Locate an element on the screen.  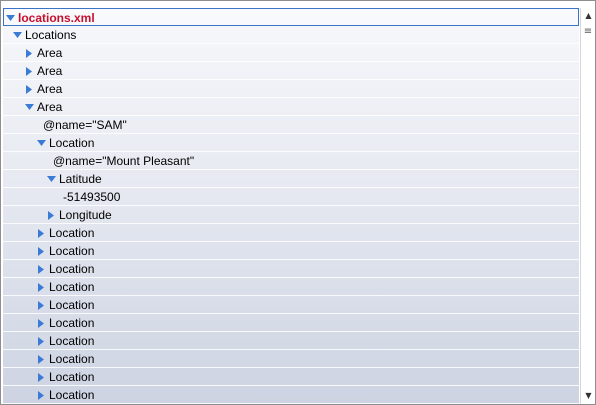
tree-row: Locations is located at coordinates (291, 35).